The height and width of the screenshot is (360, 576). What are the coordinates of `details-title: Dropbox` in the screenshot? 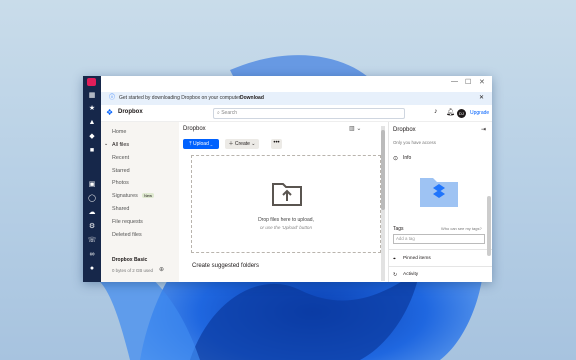 It's located at (404, 130).